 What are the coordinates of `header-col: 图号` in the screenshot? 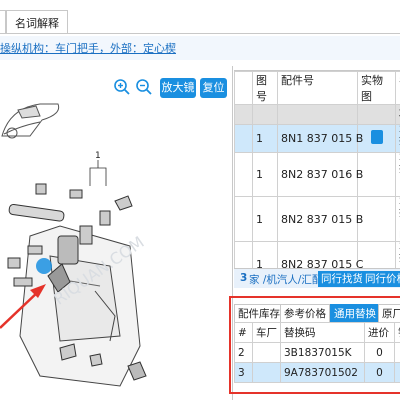 It's located at (265, 88).